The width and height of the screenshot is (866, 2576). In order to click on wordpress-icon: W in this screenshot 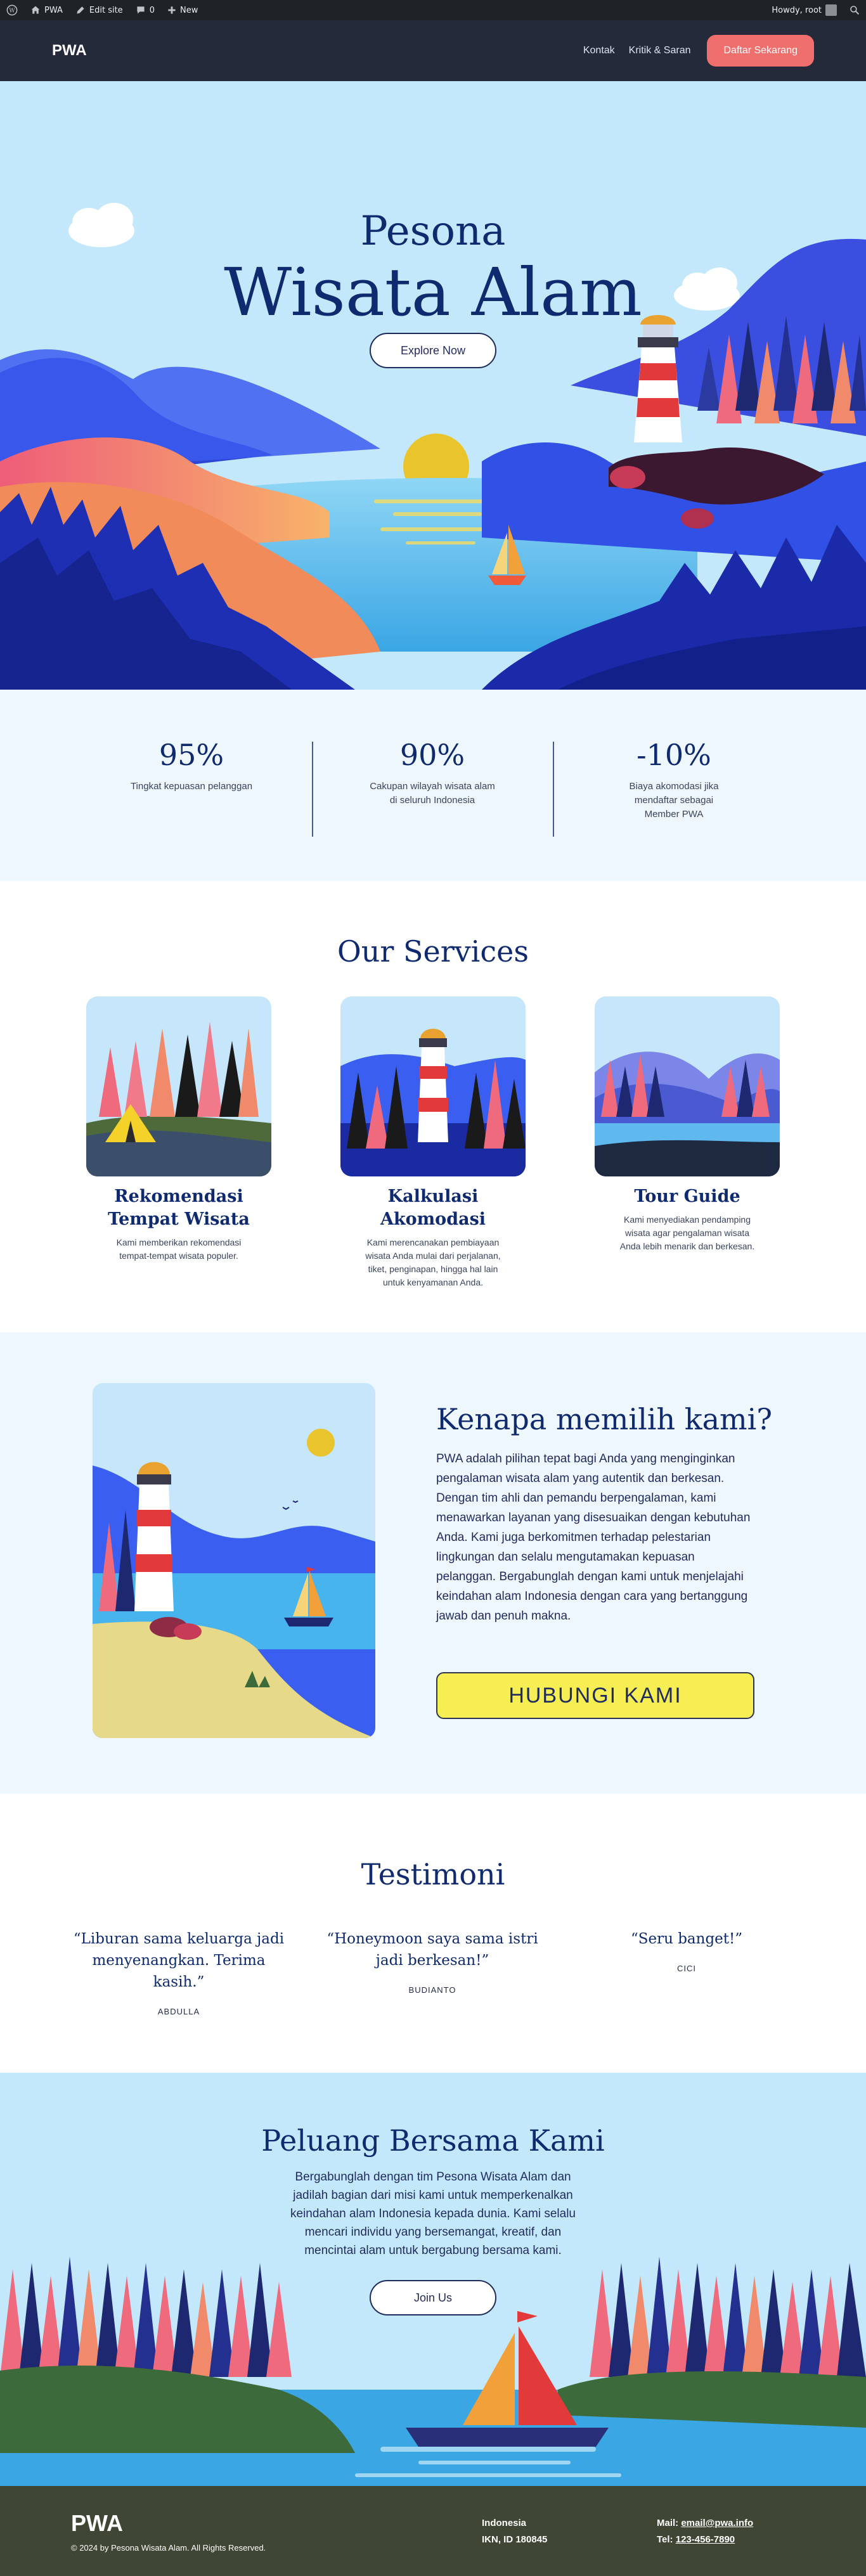, I will do `click(12, 10)`.